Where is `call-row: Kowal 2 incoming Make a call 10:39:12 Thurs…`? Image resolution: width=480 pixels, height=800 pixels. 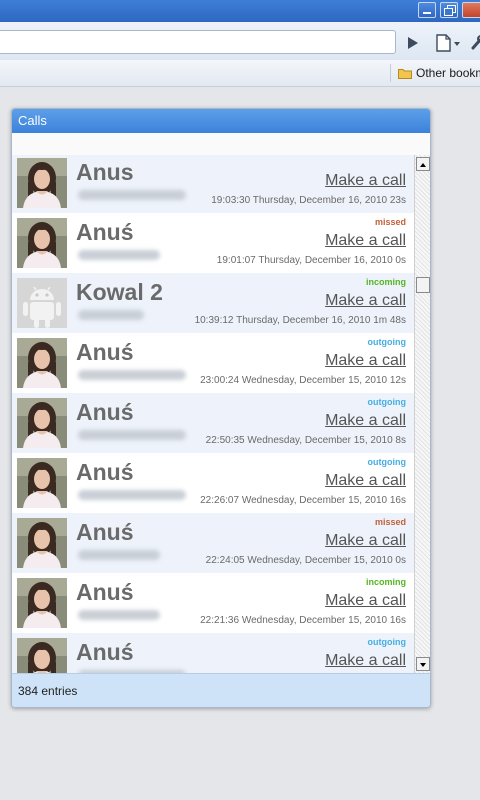
call-row: Kowal 2 incoming Make a call 10:39:12 Thurs… is located at coordinates (213, 303).